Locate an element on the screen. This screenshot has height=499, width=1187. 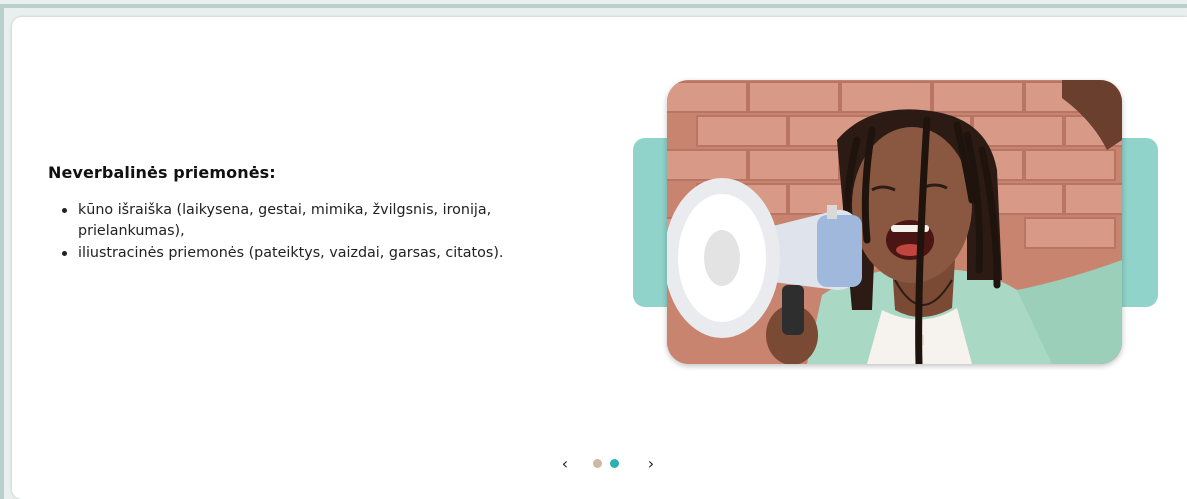
chevron-left-icon: ‹ is located at coordinates (565, 463).